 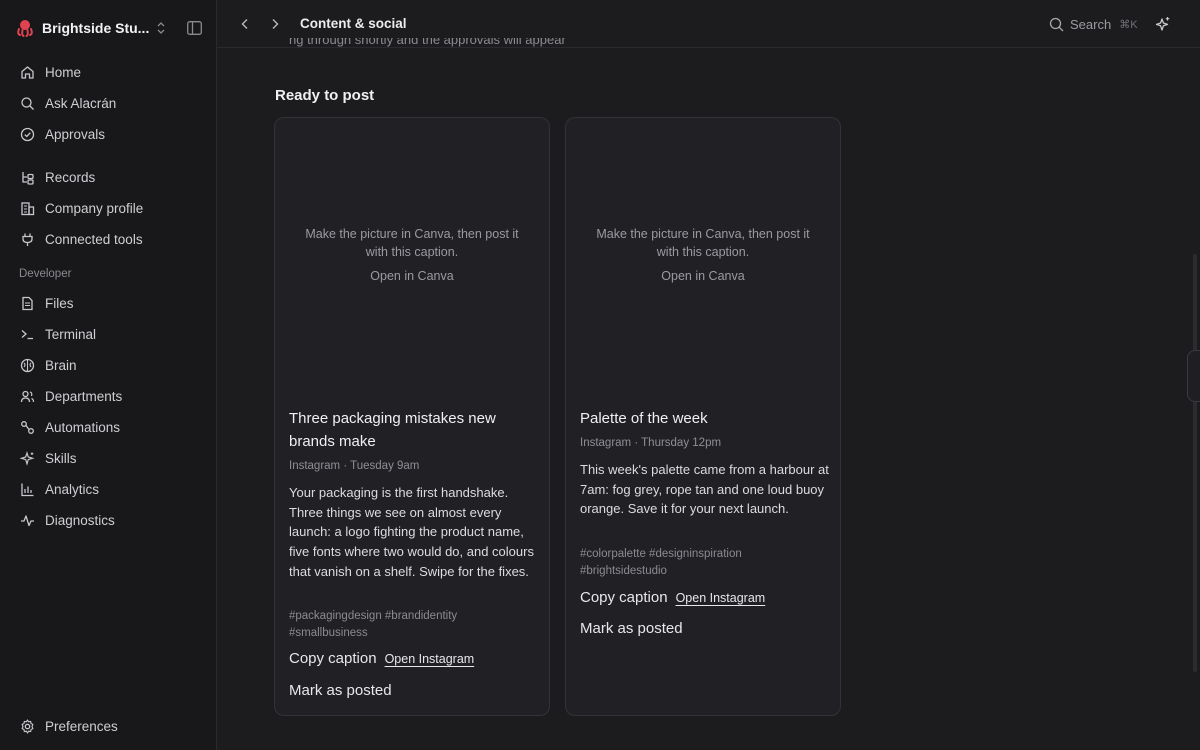 What do you see at coordinates (194, 28) in the screenshot?
I see `sidebar-toggle-icon` at bounding box center [194, 28].